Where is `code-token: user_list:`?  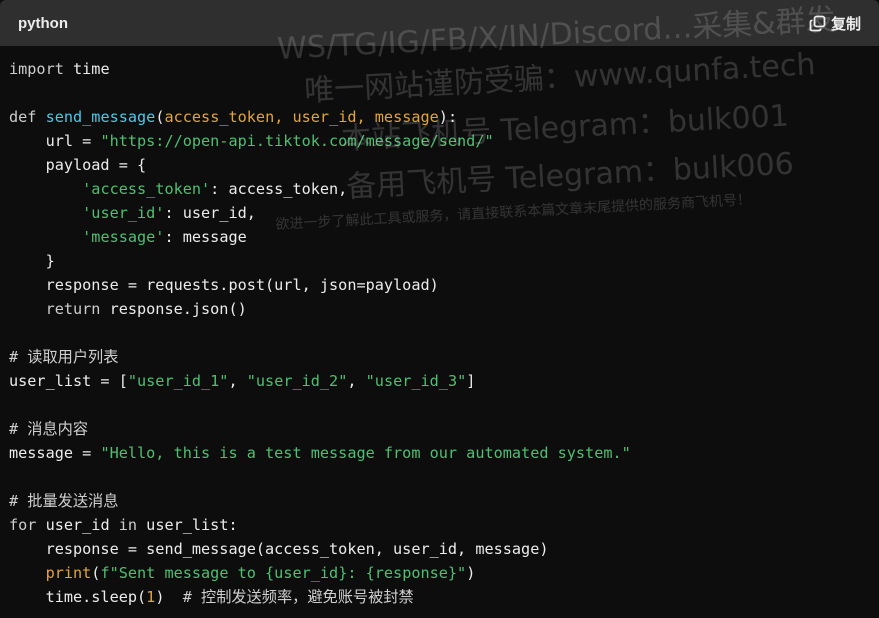 code-token: user_list: is located at coordinates (187, 525).